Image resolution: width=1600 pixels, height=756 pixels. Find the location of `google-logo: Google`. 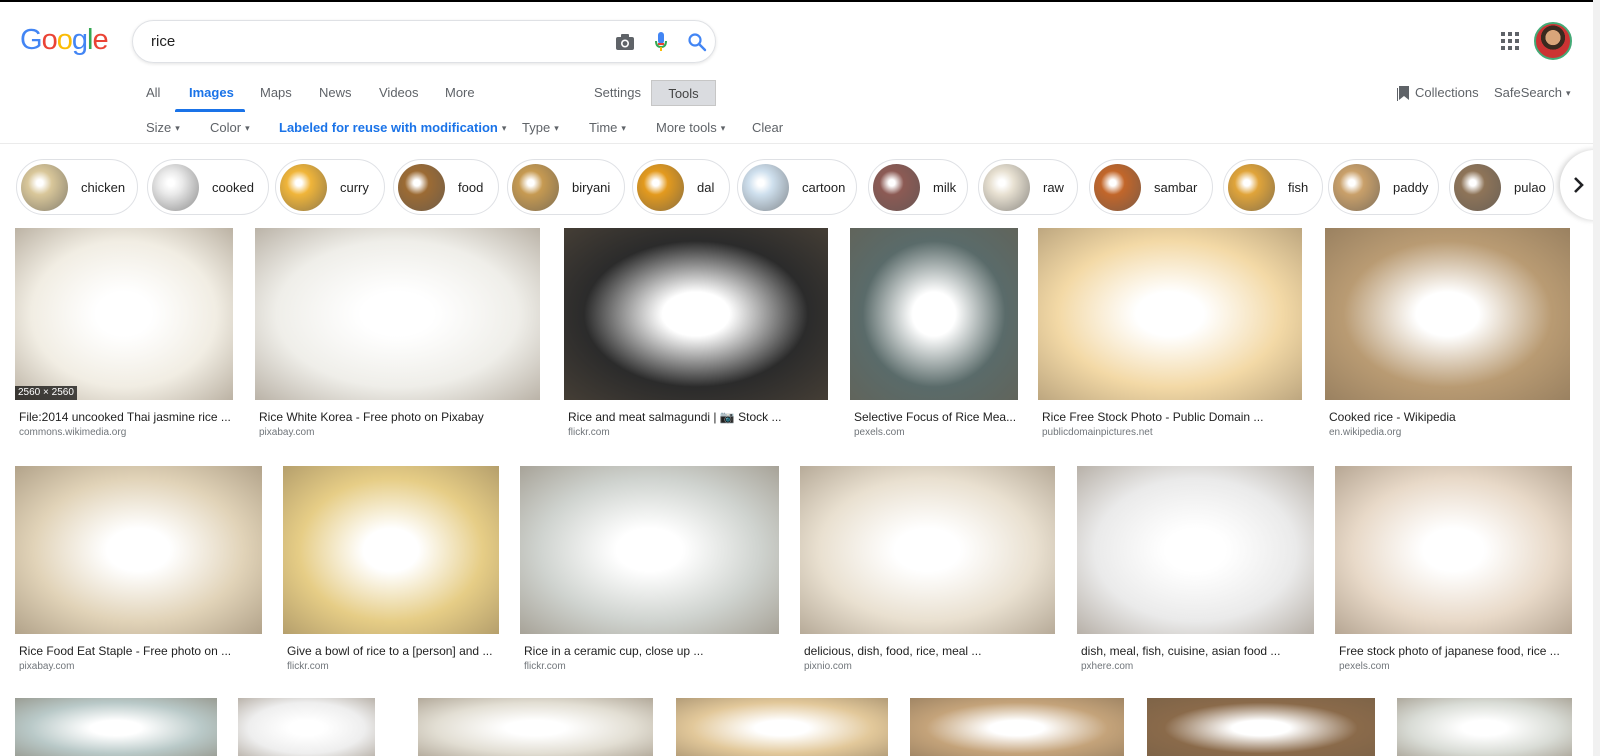

google-logo: Google is located at coordinates (64, 40).